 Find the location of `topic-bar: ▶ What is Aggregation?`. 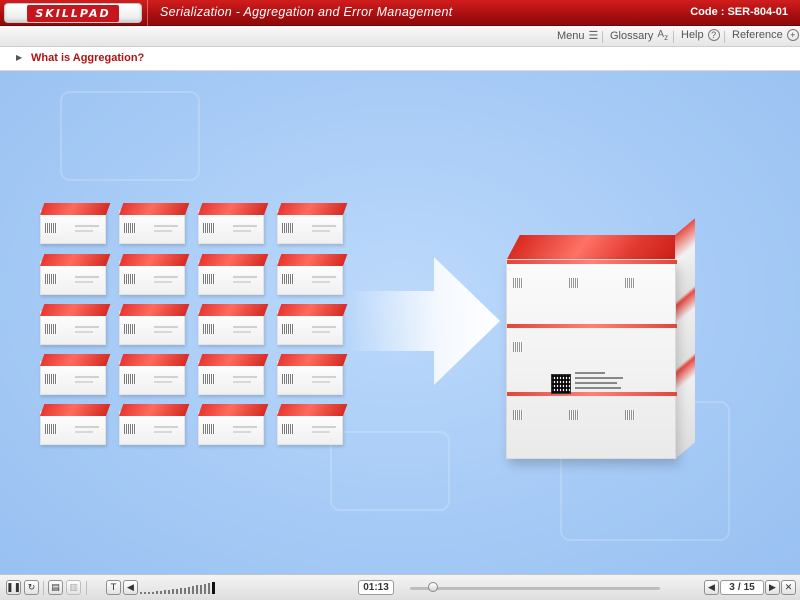

topic-bar: ▶ What is Aggregation? is located at coordinates (400, 59).